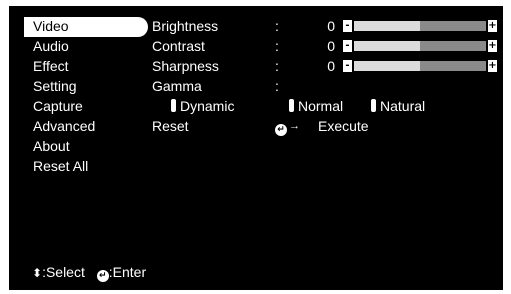 The image size is (511, 294). Describe the element at coordinates (86, 107) in the screenshot. I see `menu-item-capture: Capture` at that location.